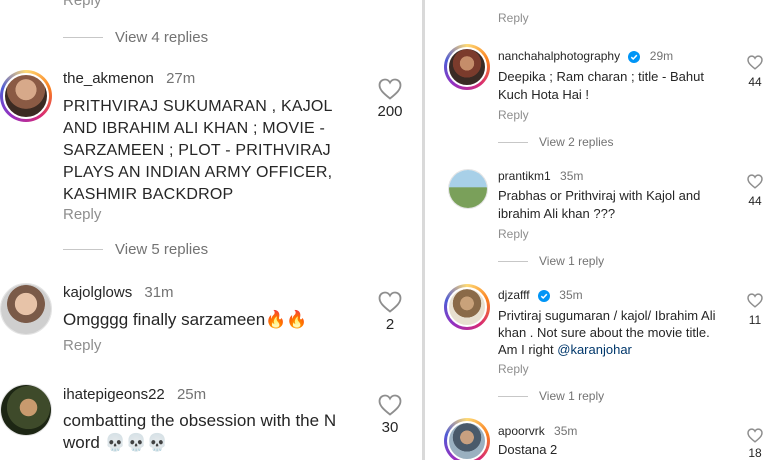 The height and width of the screenshot is (460, 770). I want to click on comment-header: kajolglows 31m, so click(118, 292).